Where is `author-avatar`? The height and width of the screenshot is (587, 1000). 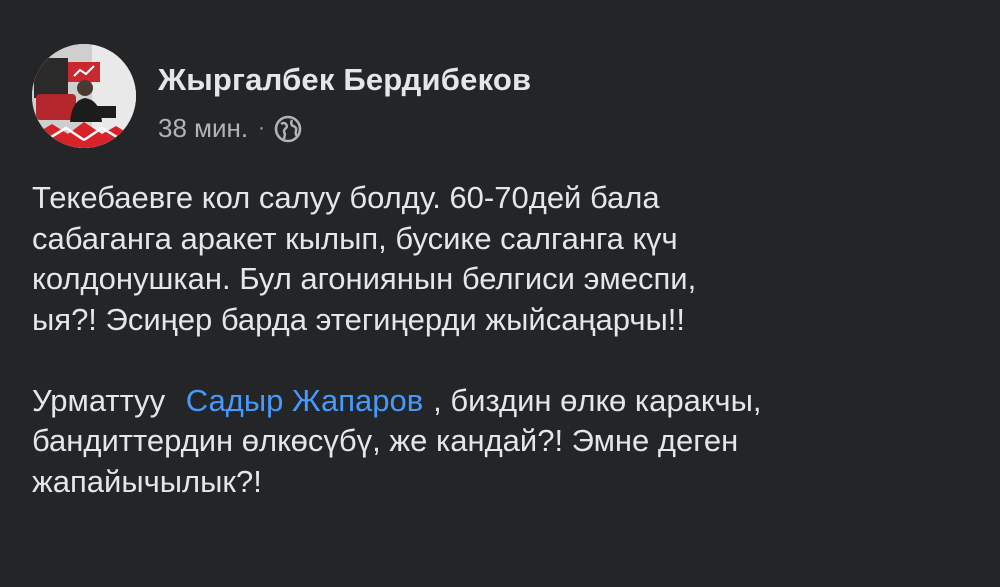 author-avatar is located at coordinates (84, 96).